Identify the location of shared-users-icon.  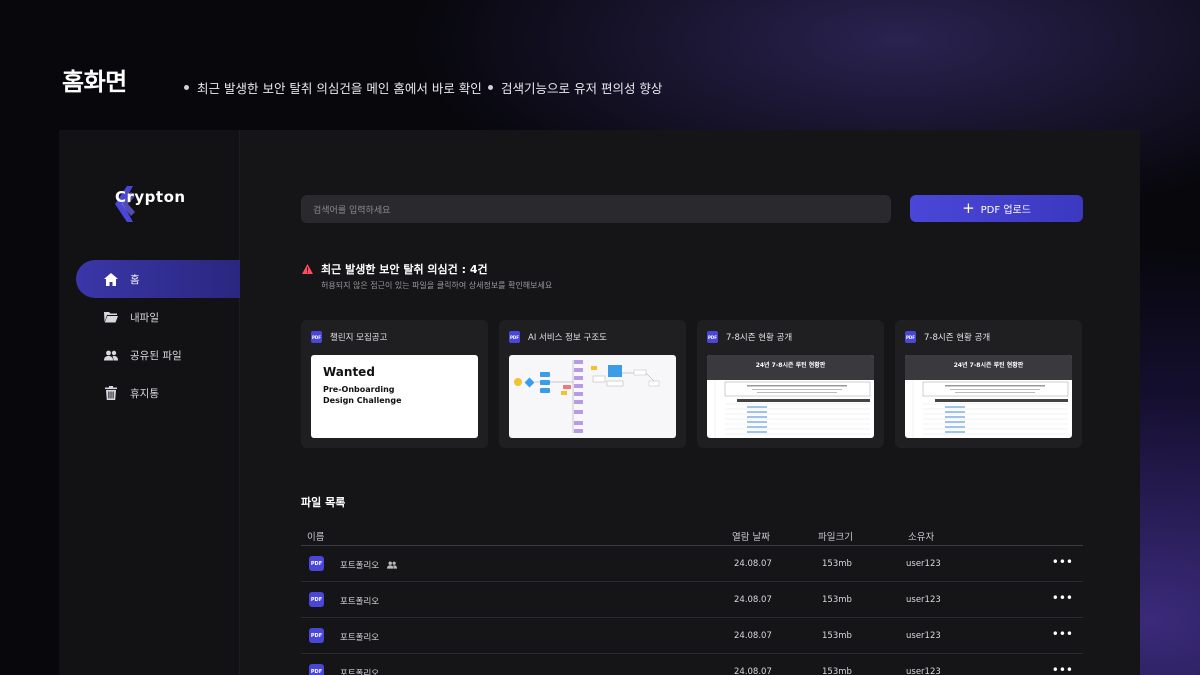
(392, 565).